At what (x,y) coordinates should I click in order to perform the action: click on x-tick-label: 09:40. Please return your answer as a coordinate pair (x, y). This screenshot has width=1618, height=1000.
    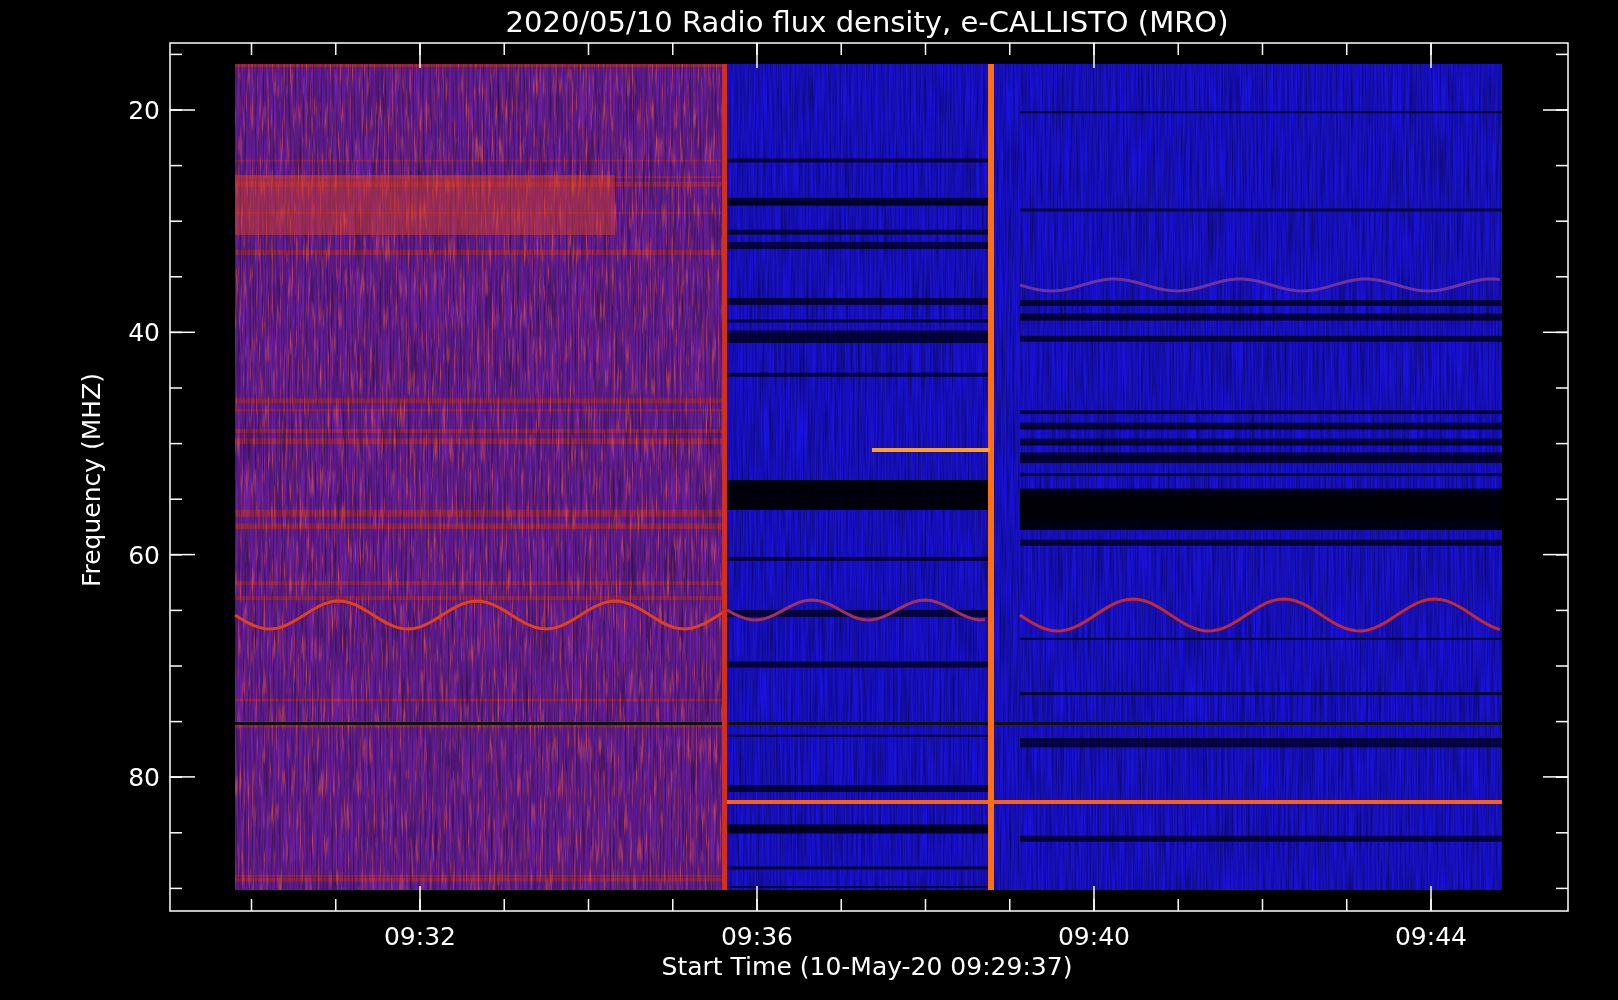
    Looking at the image, I should click on (1094, 936).